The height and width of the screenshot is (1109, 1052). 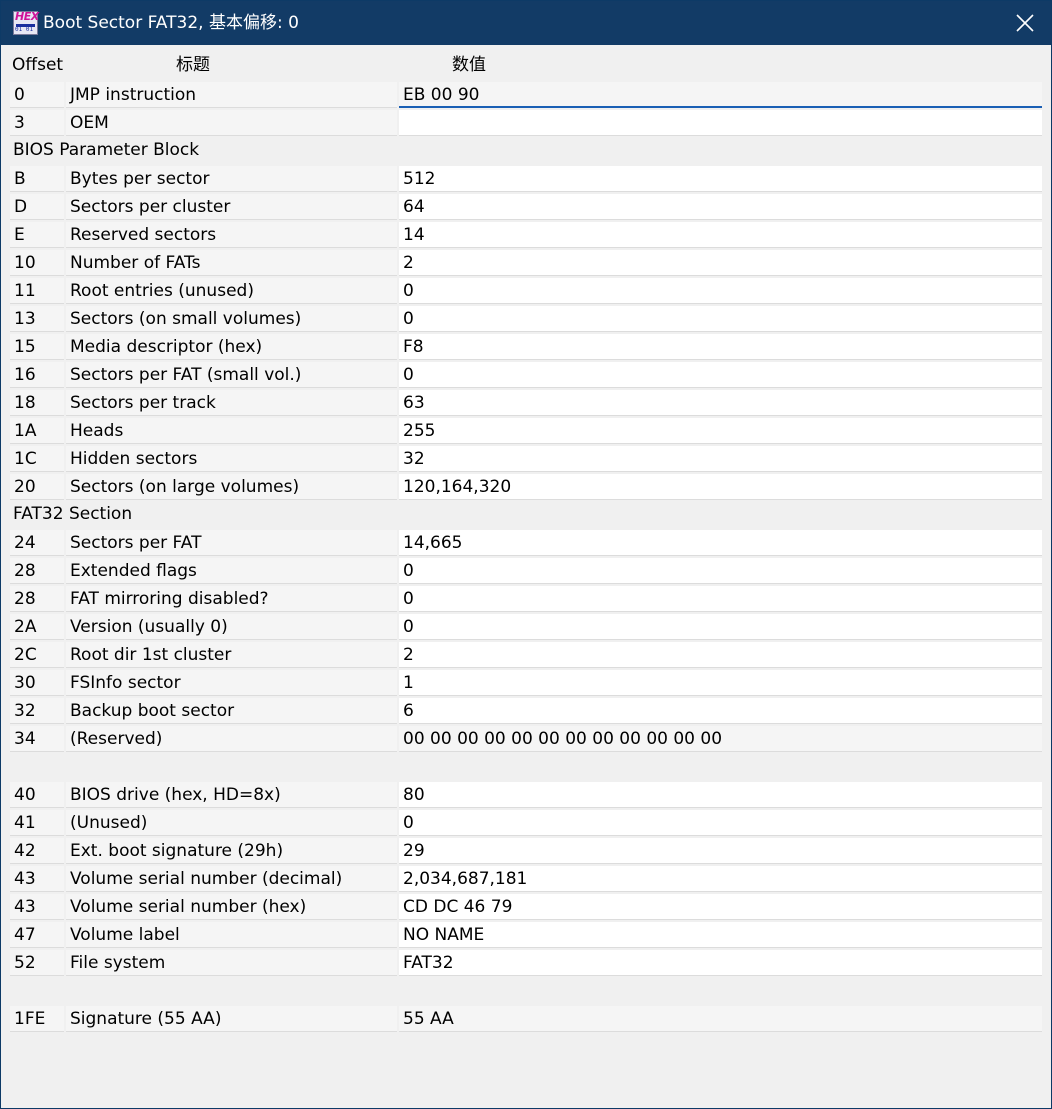 I want to click on field-name-cell: Media descriptor (hex), so click(x=231, y=347).